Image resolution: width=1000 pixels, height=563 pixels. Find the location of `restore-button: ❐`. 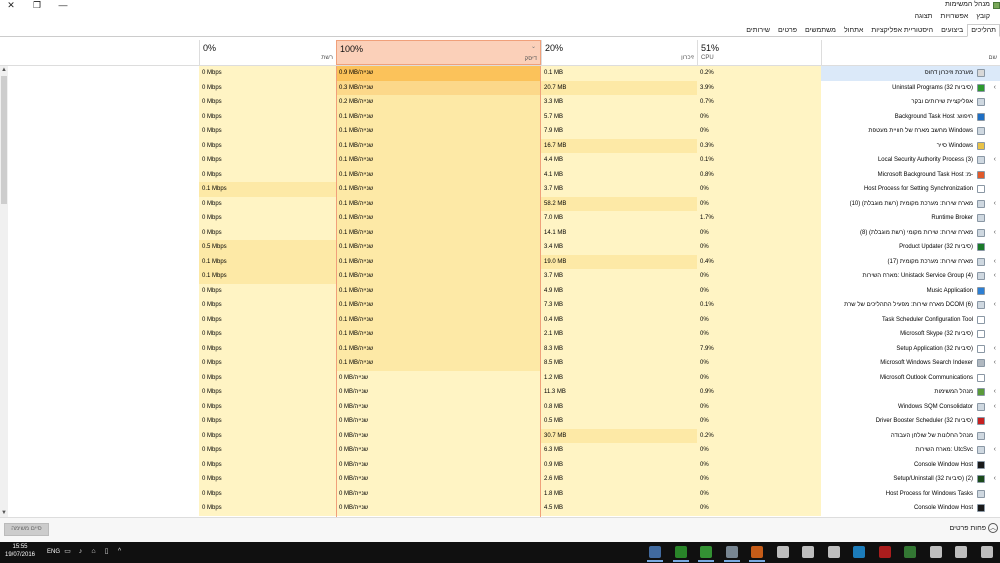

restore-button: ❐ is located at coordinates (37, 5).